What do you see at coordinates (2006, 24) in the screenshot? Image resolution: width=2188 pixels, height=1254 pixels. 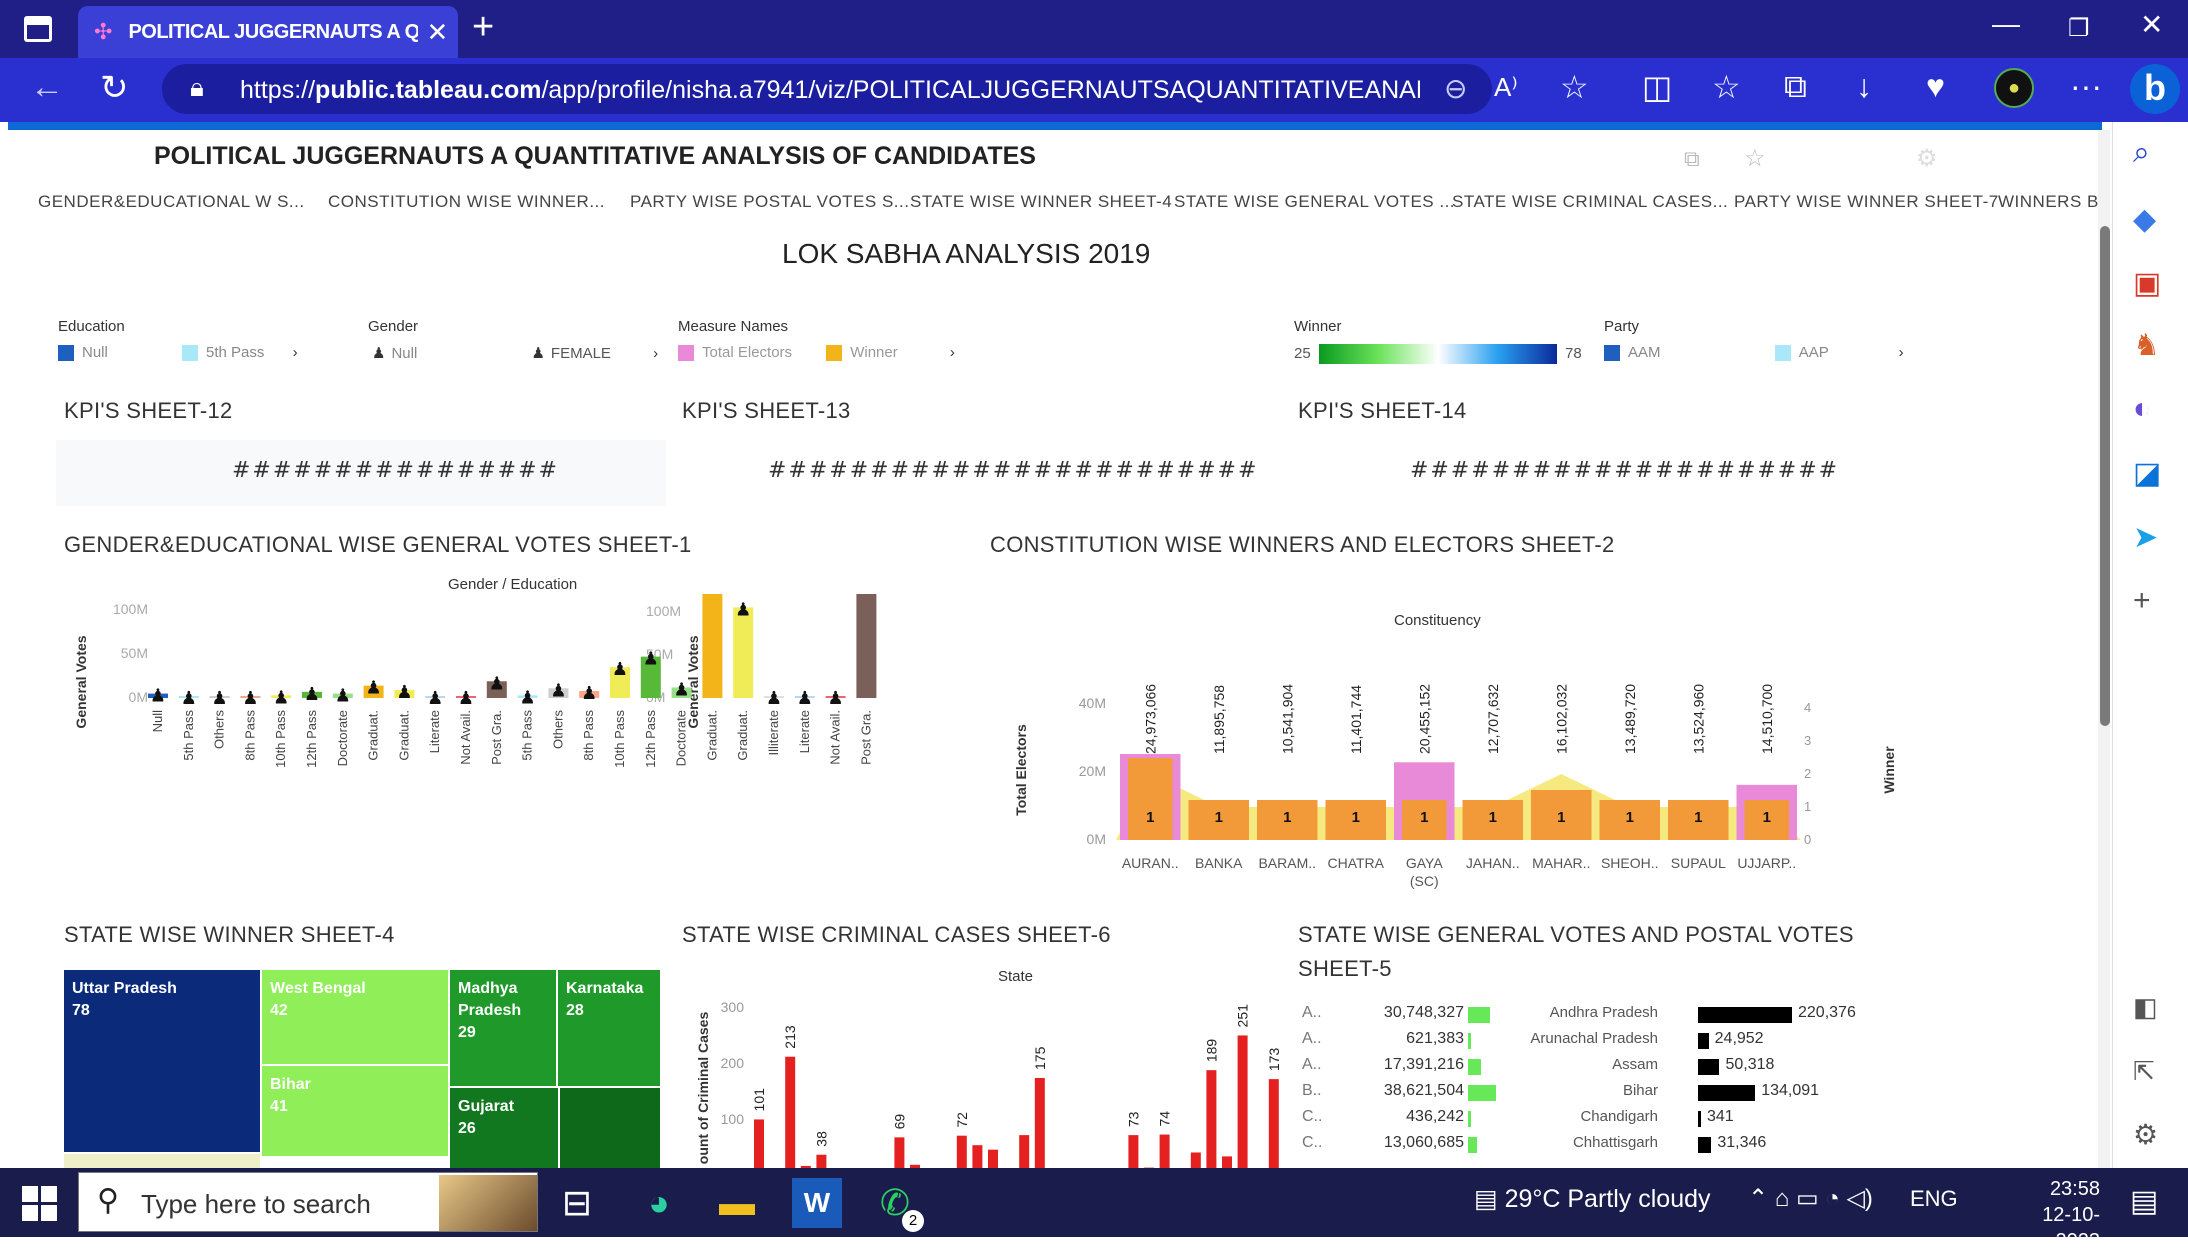 I see `minimize-icon: —` at bounding box center [2006, 24].